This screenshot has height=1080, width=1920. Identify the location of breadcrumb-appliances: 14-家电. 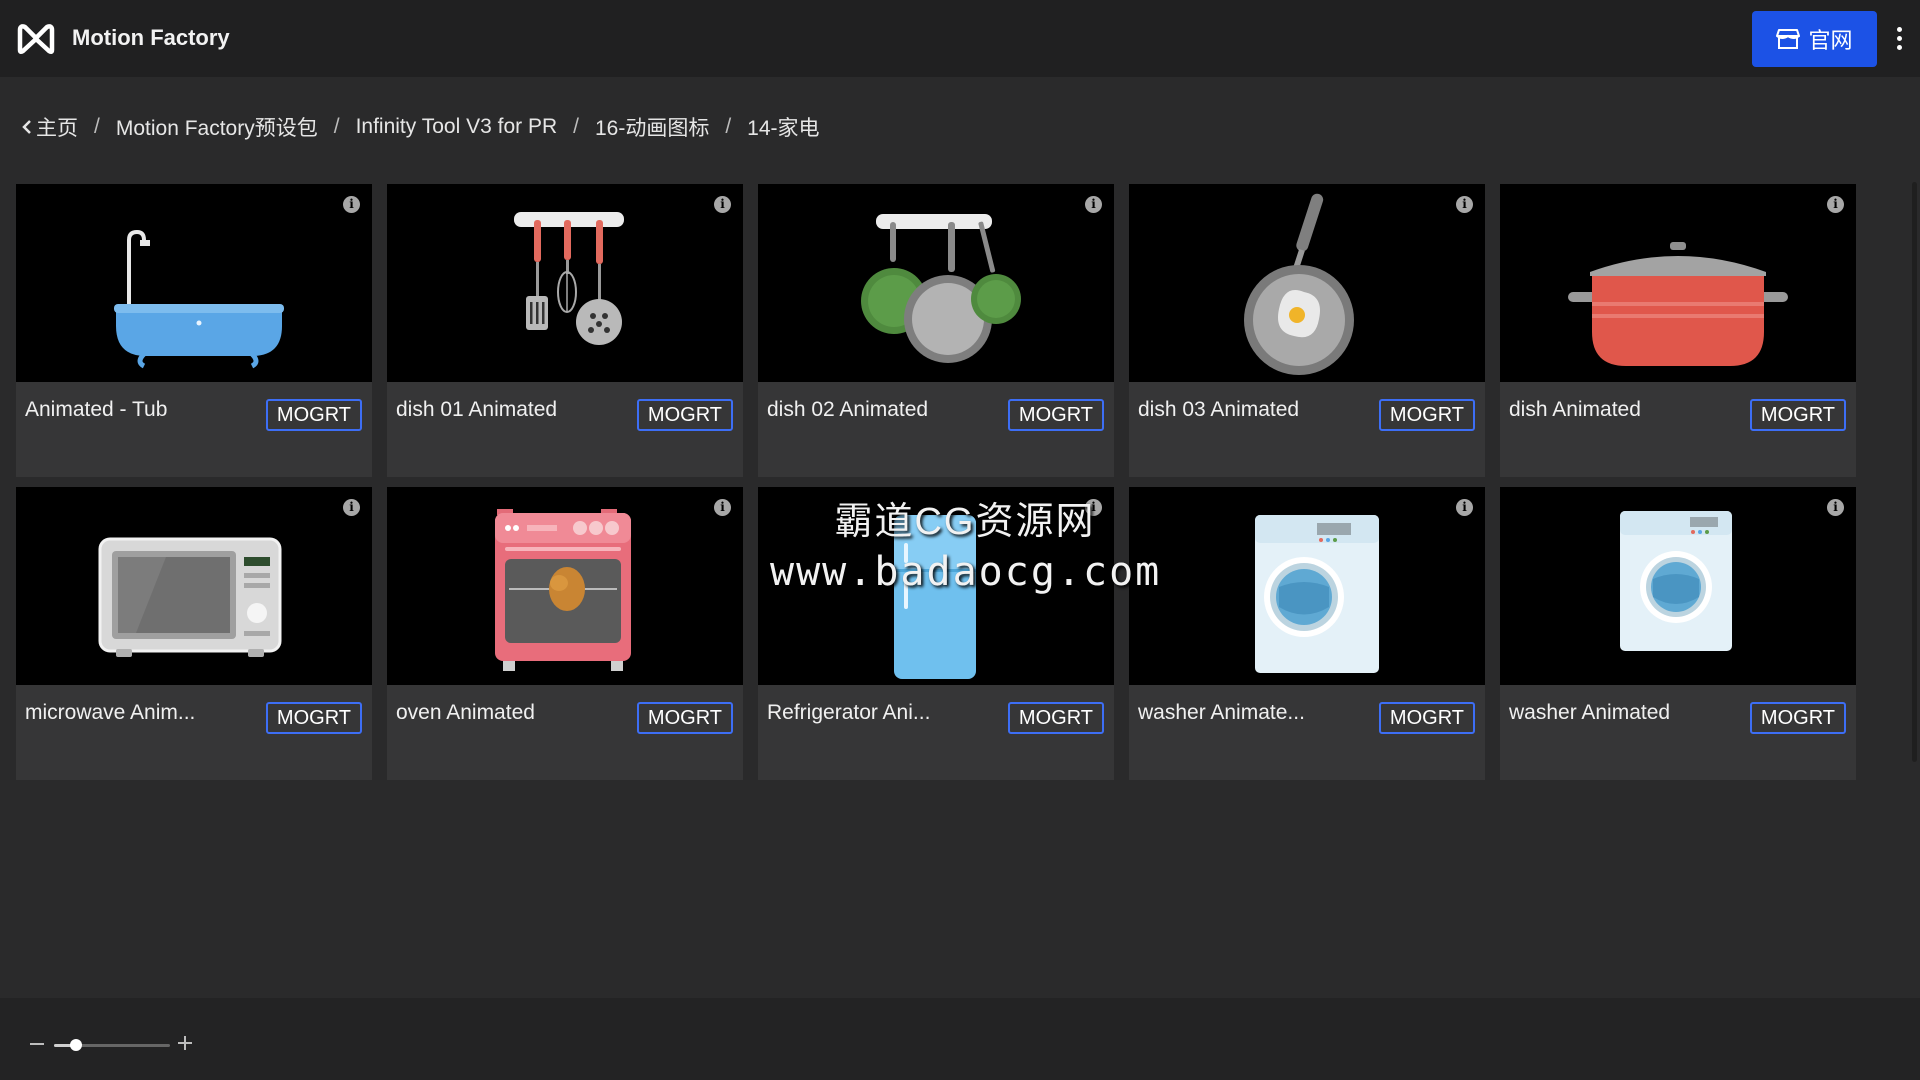
(783, 128).